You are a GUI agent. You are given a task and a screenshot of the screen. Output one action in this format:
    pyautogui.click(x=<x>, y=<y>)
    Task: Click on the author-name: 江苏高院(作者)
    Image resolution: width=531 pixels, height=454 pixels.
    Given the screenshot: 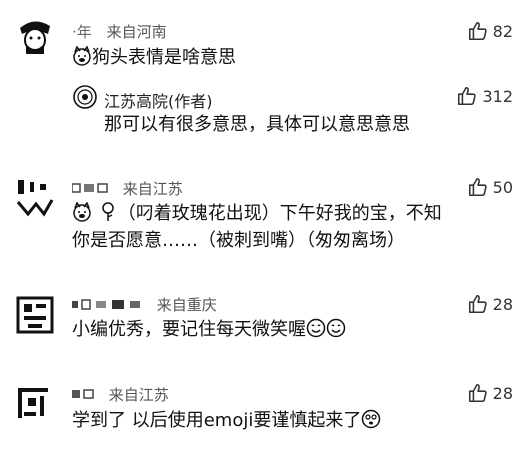 What is the action you would take?
    pyautogui.click(x=158, y=101)
    